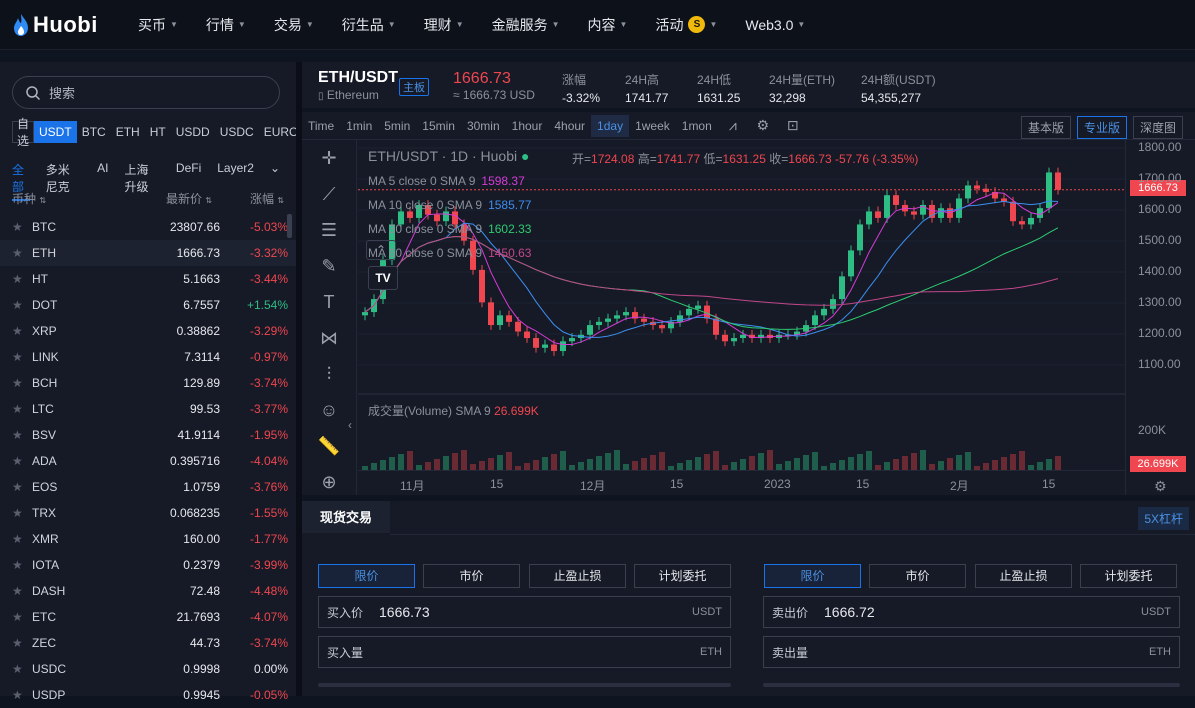 The height and width of the screenshot is (708, 1195). I want to click on pattern-icon: ⋈, so click(329, 338).